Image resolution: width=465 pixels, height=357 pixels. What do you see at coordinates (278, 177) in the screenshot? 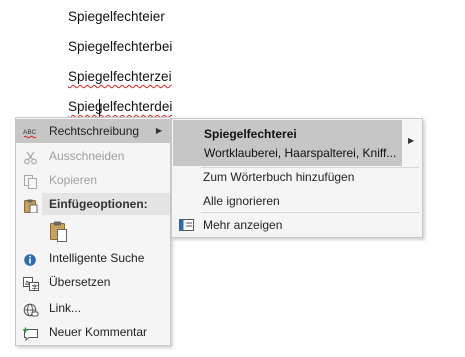
I see `add-to-dictionary-item: Zum Wörterbuch hinzufügen` at bounding box center [278, 177].